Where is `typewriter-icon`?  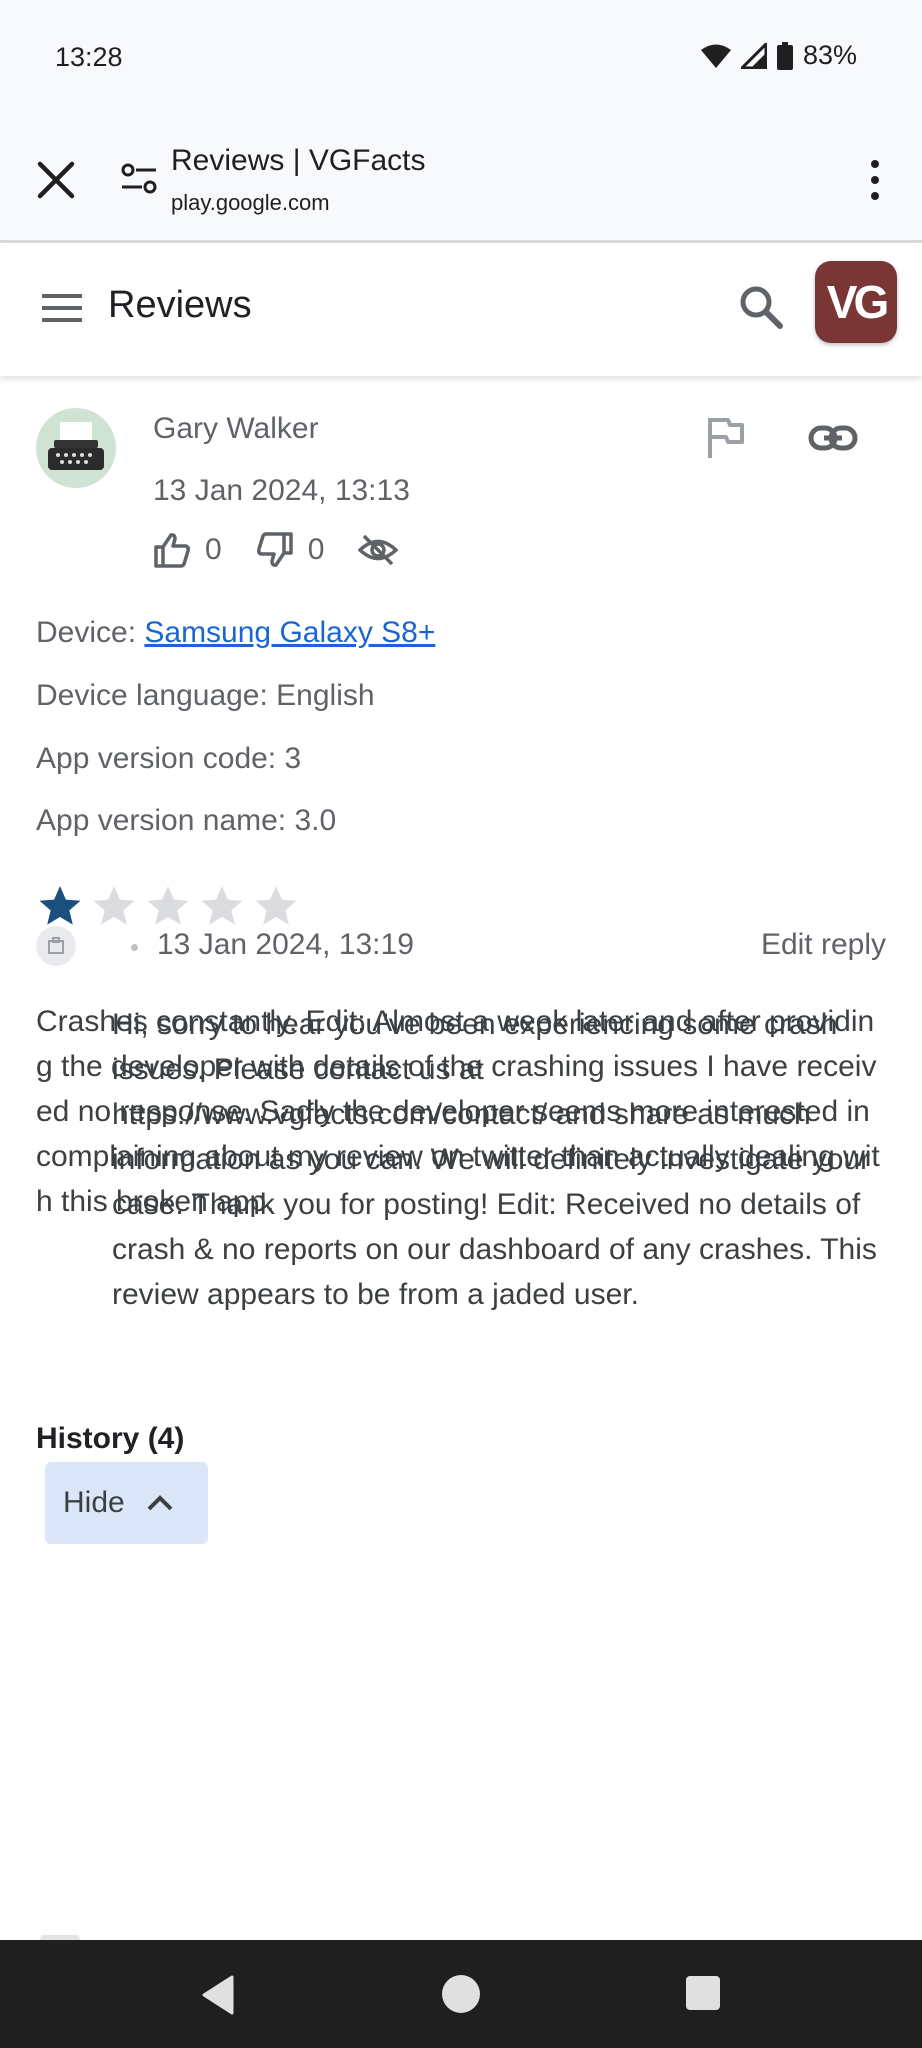
typewriter-icon is located at coordinates (76, 446).